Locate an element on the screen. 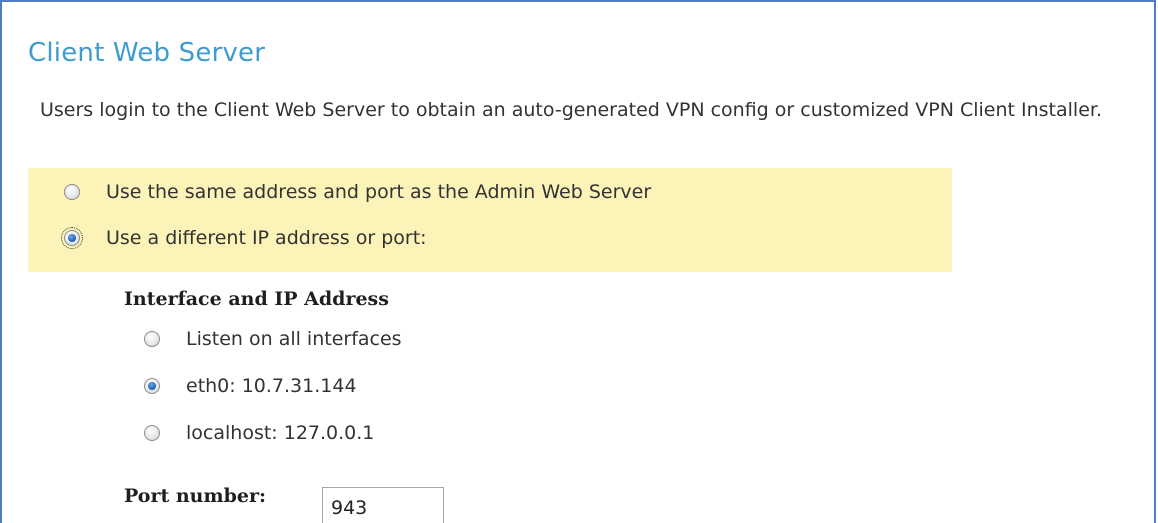 The width and height of the screenshot is (1158, 523). radio-same-address is located at coordinates (72, 192).